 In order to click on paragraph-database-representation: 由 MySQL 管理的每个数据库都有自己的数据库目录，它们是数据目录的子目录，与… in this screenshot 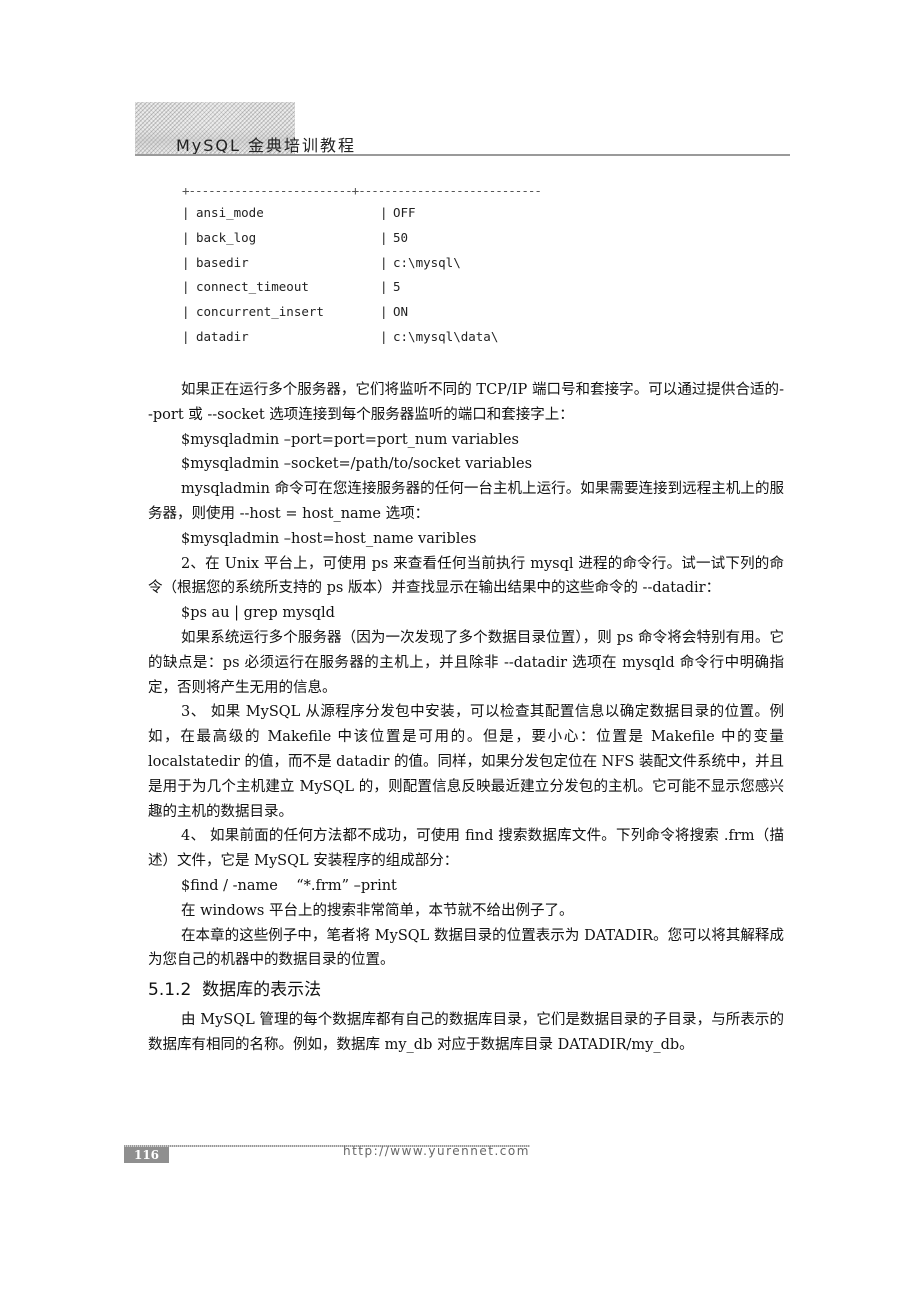, I will do `click(466, 1032)`.